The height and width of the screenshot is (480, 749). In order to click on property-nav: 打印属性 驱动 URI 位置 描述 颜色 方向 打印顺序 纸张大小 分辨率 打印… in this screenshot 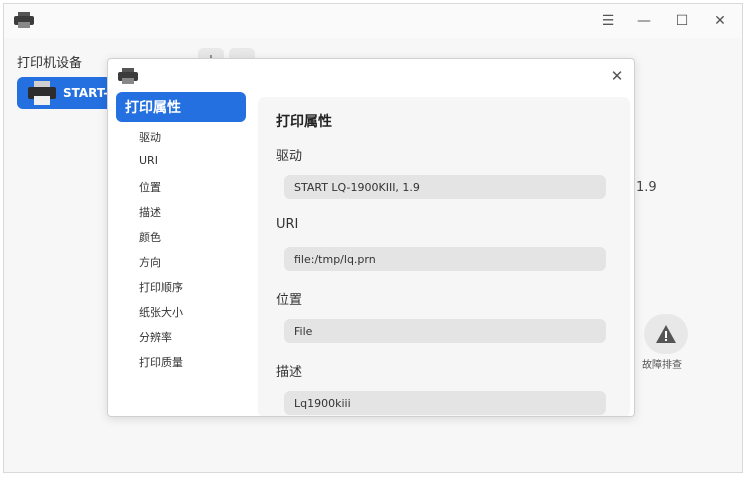, I will do `click(181, 252)`.